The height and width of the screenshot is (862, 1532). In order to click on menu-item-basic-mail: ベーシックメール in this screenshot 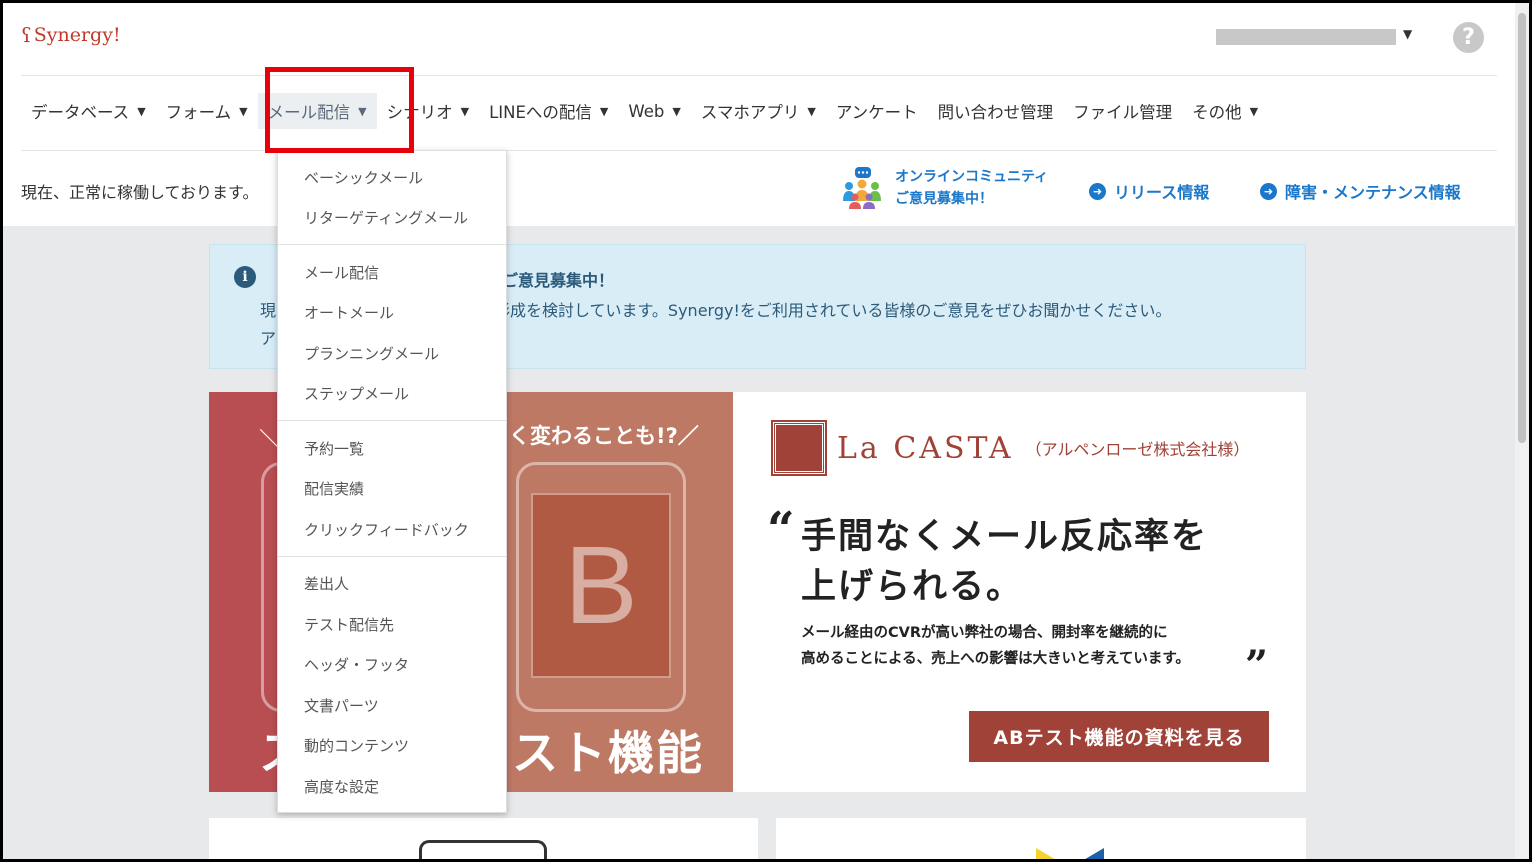, I will do `click(392, 177)`.